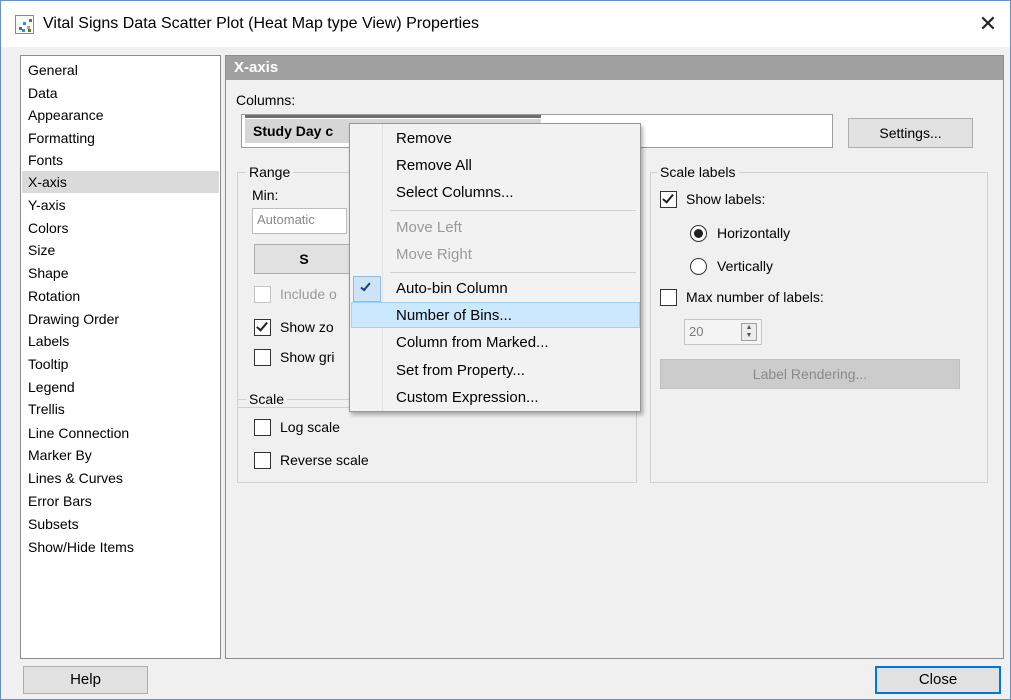 The image size is (1011, 700). I want to click on column-chip-strip, so click(393, 116).